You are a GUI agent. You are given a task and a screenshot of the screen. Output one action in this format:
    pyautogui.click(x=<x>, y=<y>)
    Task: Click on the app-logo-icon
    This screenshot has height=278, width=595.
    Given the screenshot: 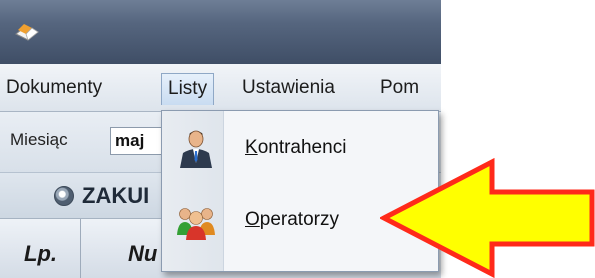 What is the action you would take?
    pyautogui.click(x=27, y=32)
    